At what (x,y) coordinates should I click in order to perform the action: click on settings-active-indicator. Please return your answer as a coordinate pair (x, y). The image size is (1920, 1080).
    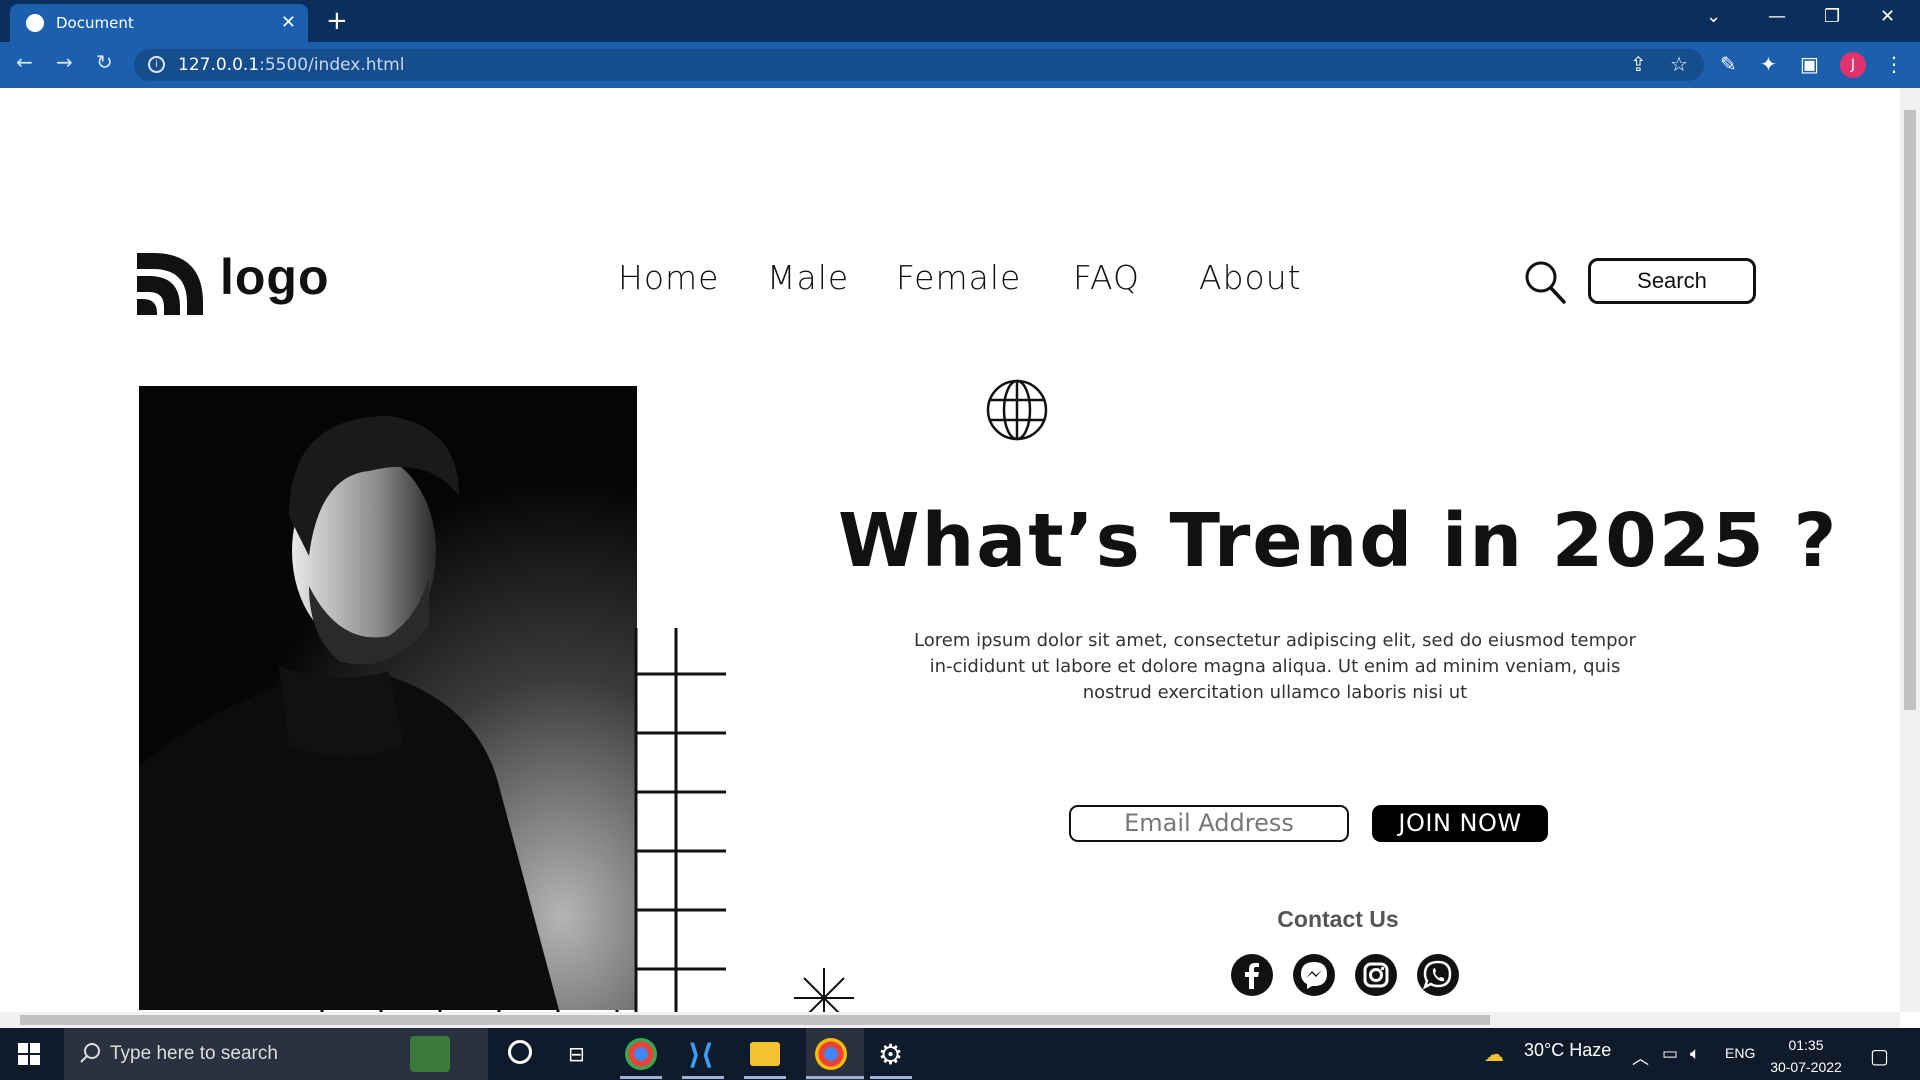
    Looking at the image, I should click on (891, 1077).